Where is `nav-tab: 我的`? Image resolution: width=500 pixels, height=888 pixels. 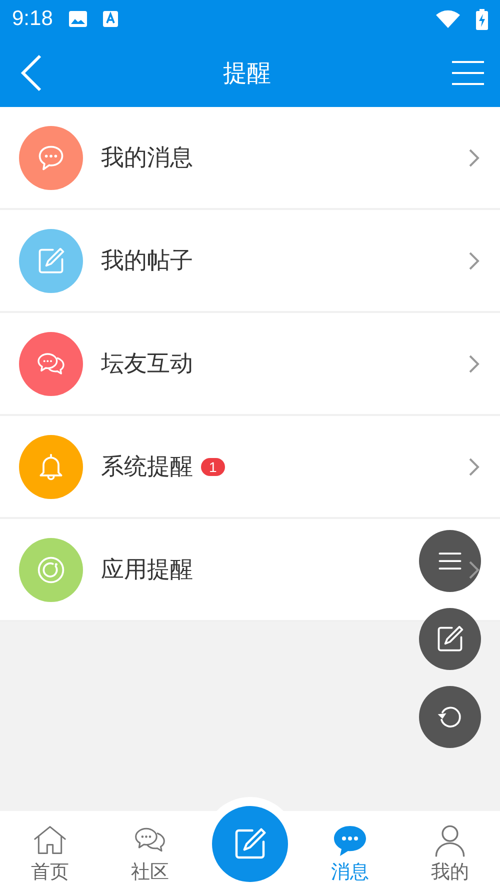 nav-tab: 我的 is located at coordinates (450, 849).